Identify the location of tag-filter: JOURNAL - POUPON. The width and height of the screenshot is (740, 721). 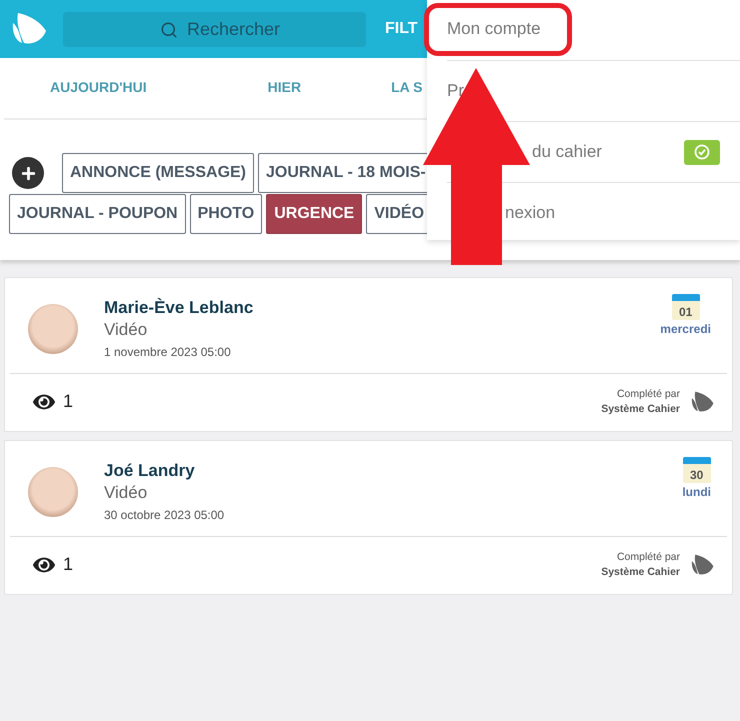
(97, 214).